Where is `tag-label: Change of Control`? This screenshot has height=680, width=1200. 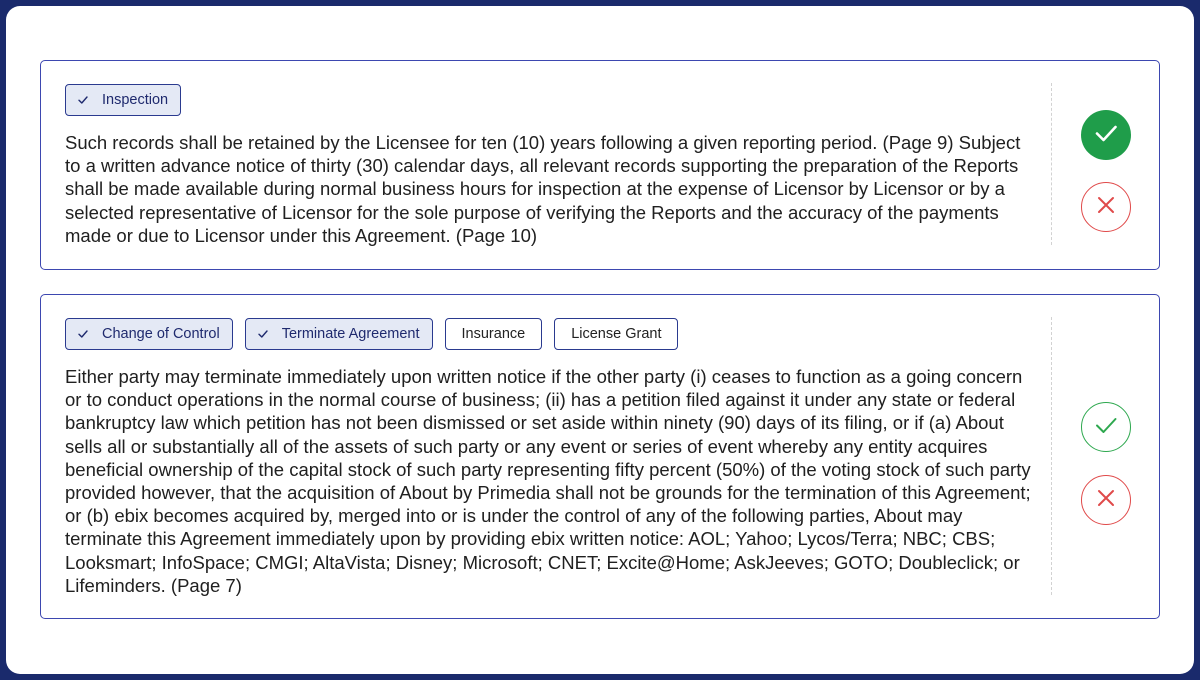 tag-label: Change of Control is located at coordinates (161, 334).